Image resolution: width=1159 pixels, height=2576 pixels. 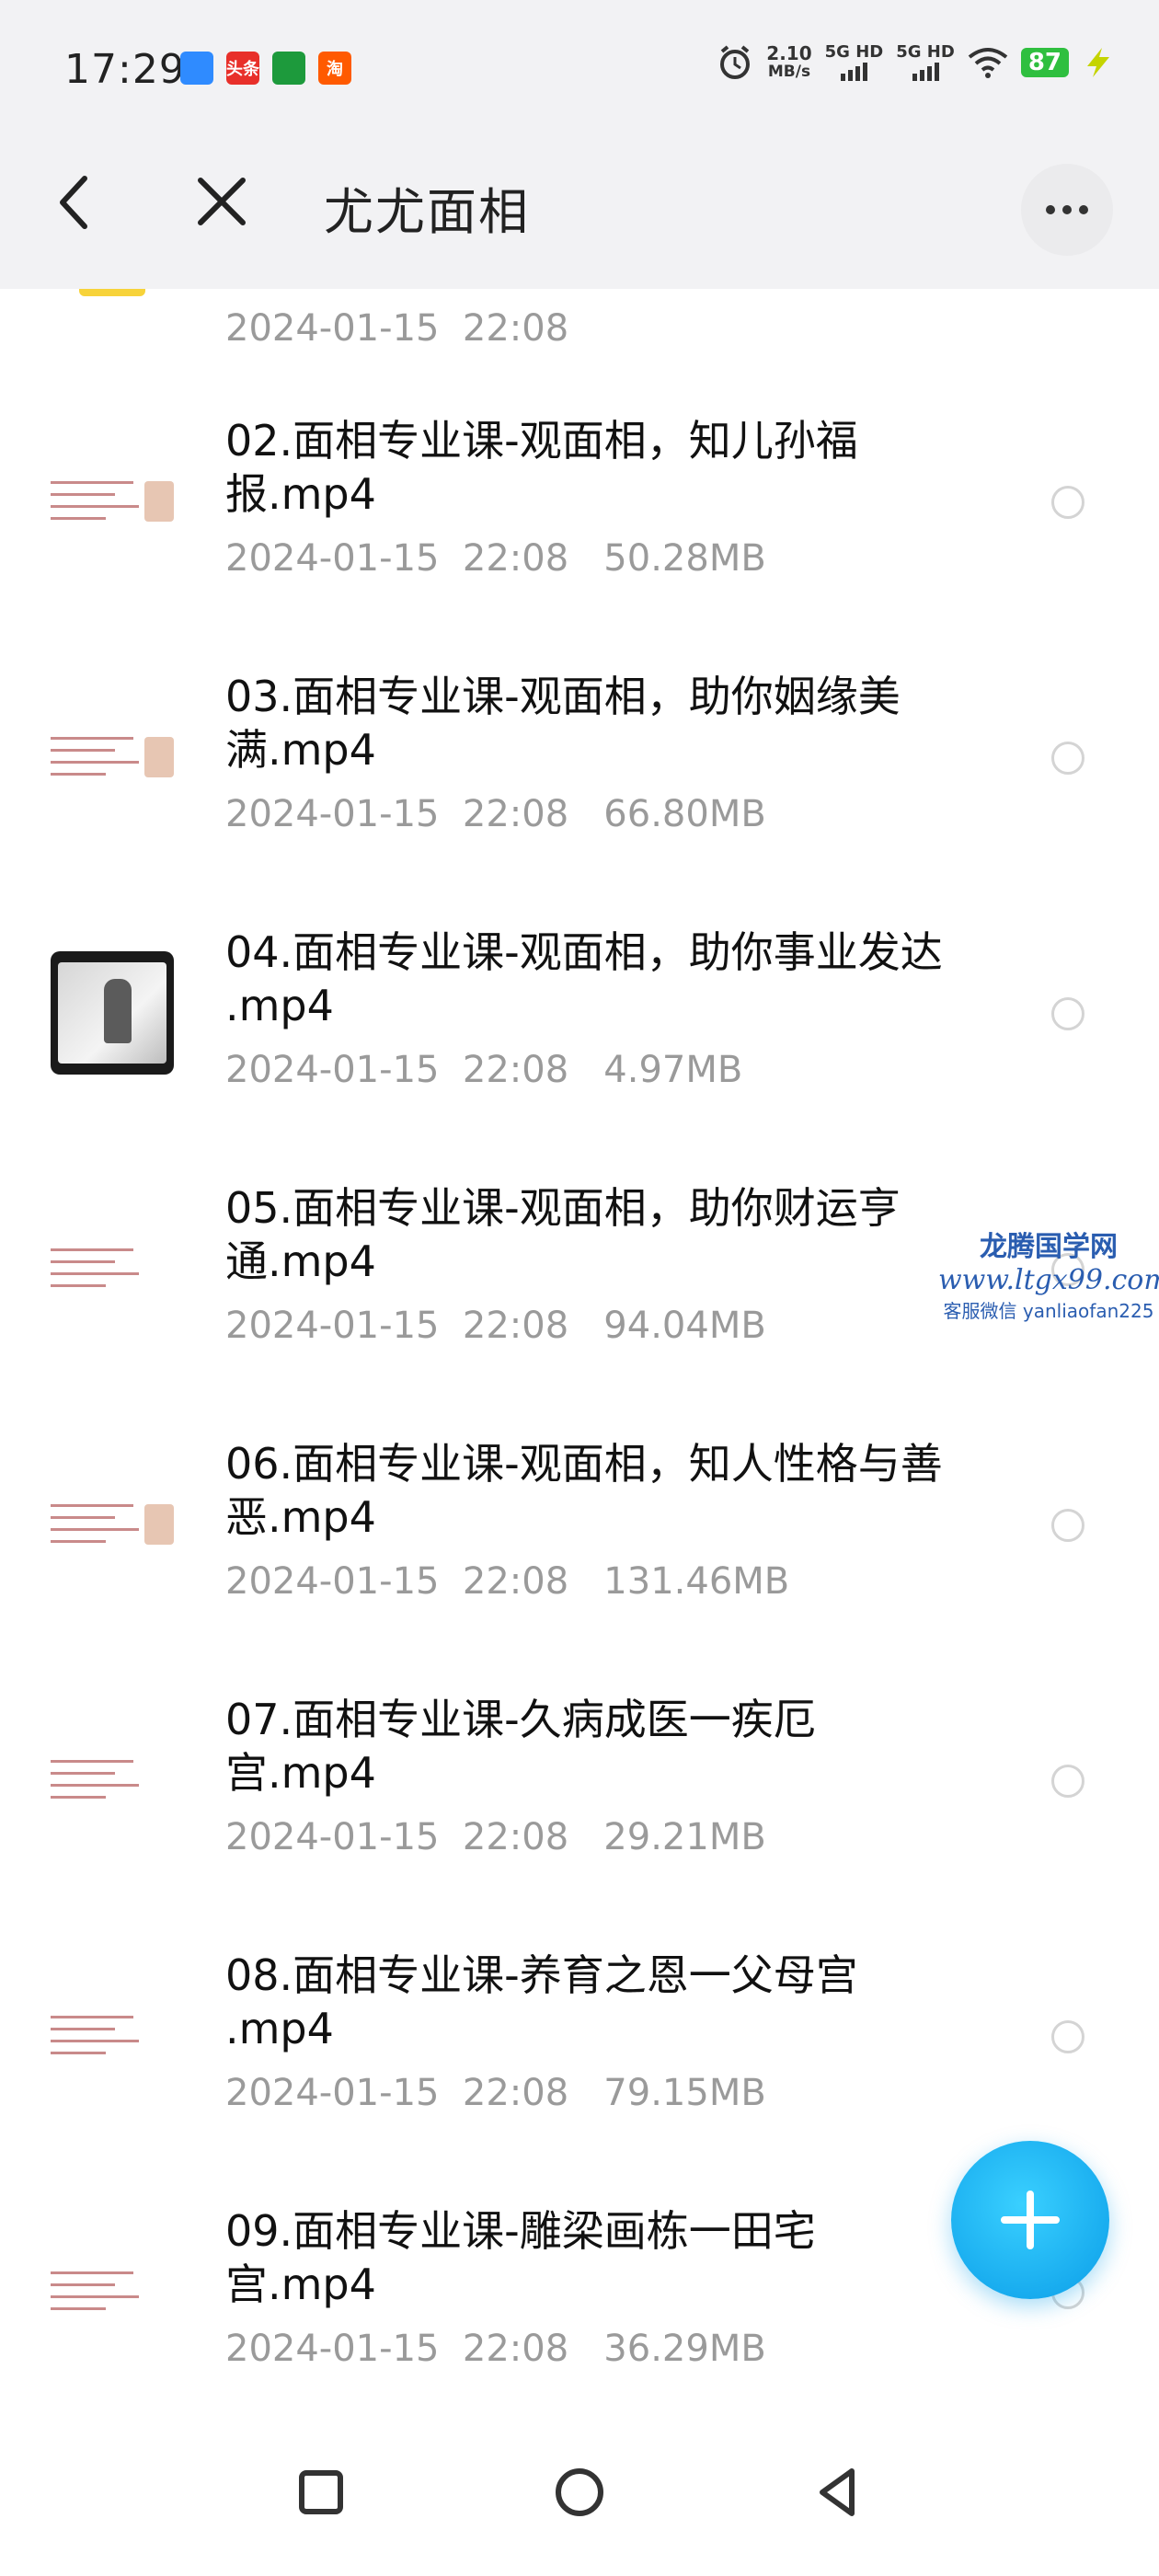 I want to click on file-meta: 2024-01-15 22:08 79.15MB, so click(x=495, y=2093).